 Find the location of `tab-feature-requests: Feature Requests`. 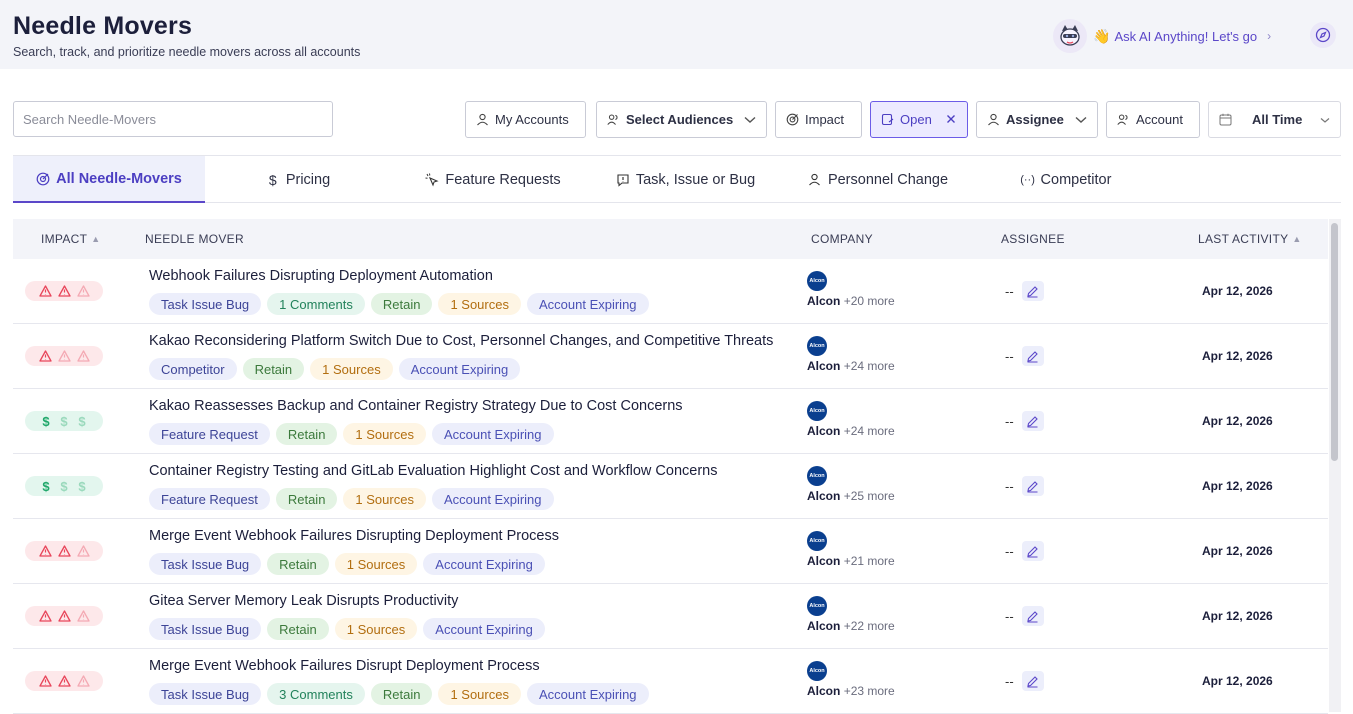

tab-feature-requests: Feature Requests is located at coordinates (493, 179).